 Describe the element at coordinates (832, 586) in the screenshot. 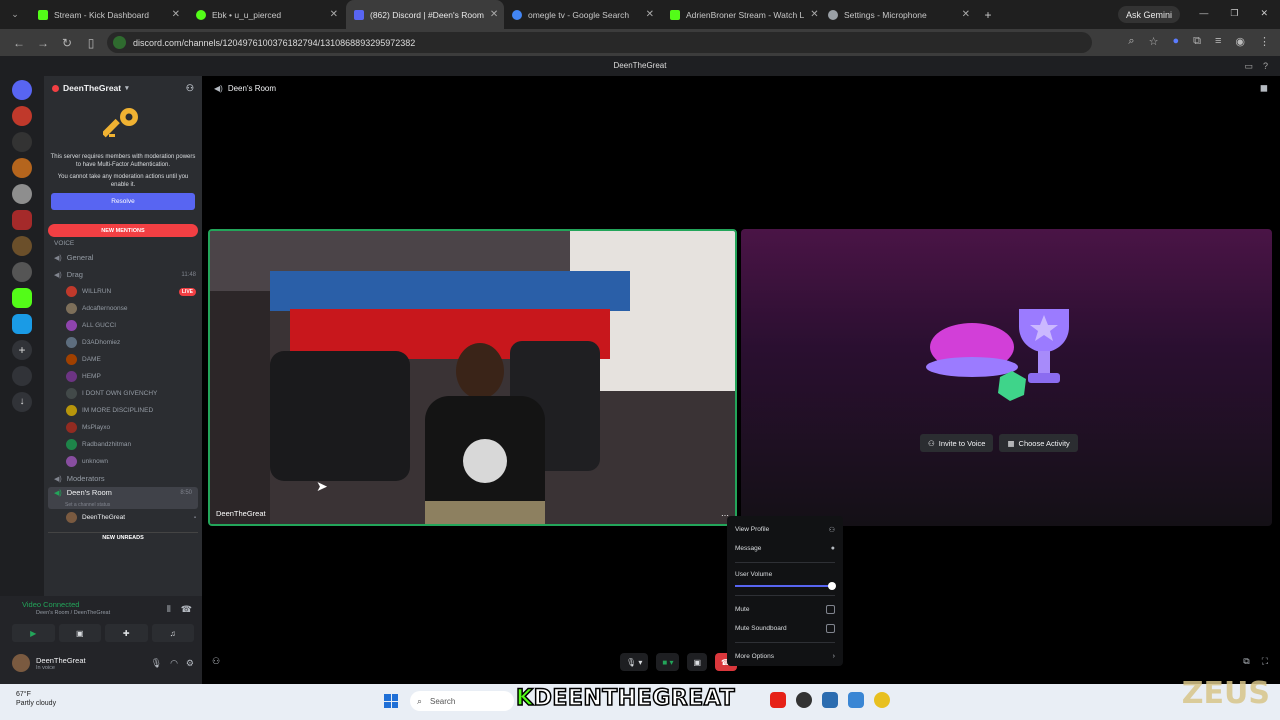

I see `slider-handle` at that location.